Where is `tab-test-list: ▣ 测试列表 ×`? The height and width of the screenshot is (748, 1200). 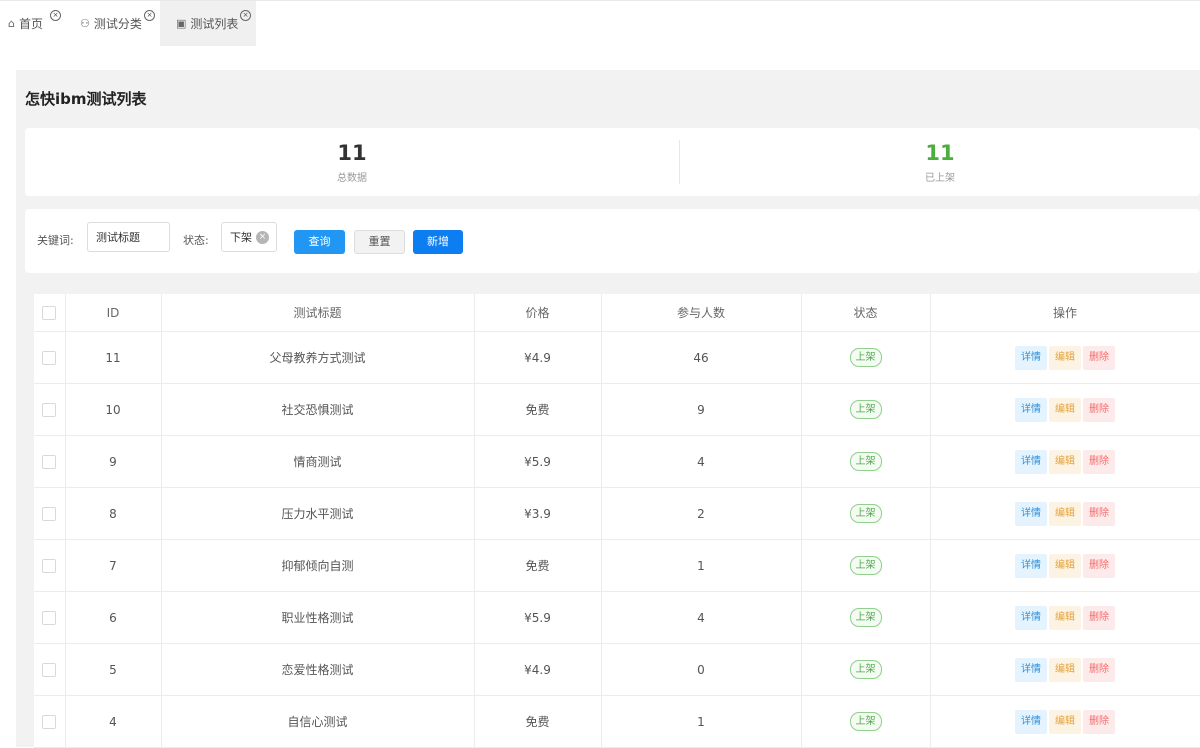 tab-test-list: ▣ 测试列表 × is located at coordinates (208, 23).